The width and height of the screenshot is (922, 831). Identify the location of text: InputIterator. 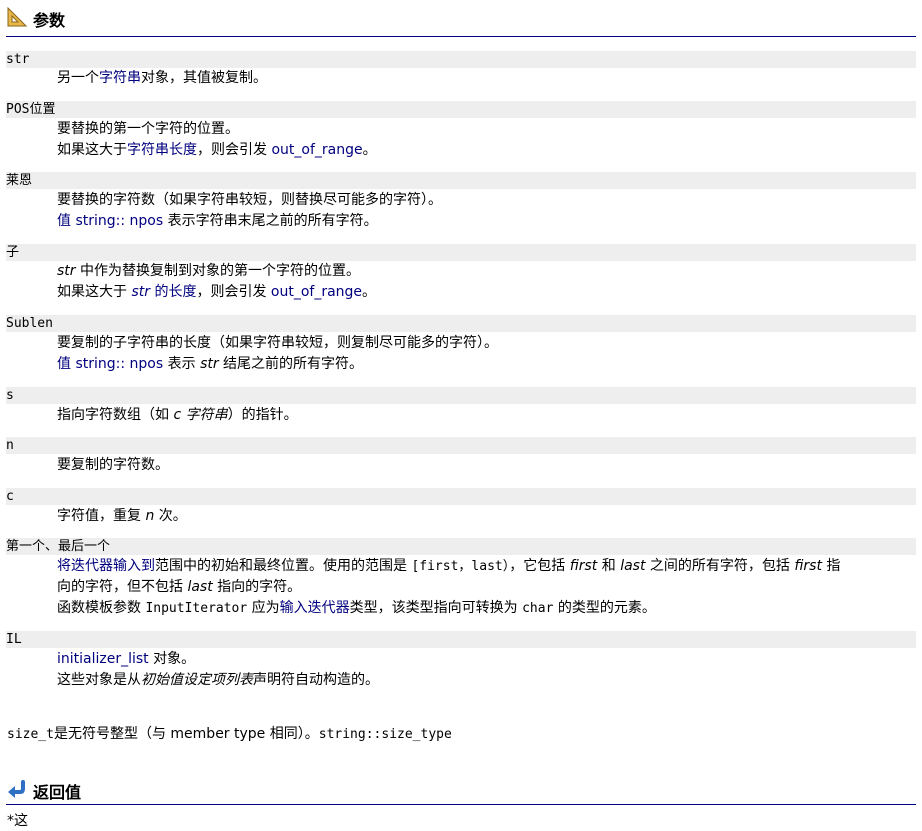
(196, 608).